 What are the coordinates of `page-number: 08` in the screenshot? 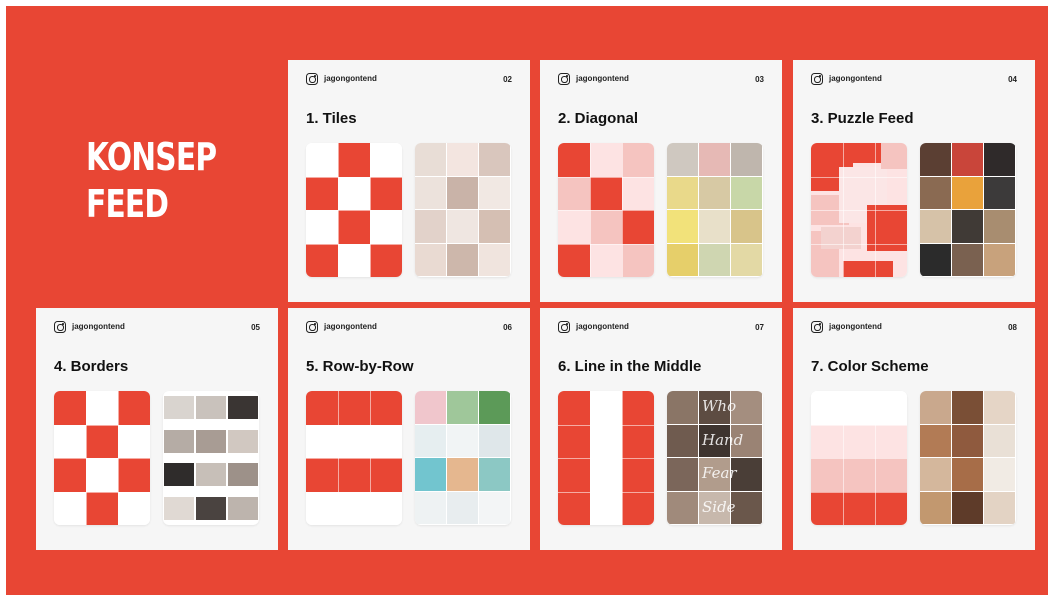 It's located at (1012, 327).